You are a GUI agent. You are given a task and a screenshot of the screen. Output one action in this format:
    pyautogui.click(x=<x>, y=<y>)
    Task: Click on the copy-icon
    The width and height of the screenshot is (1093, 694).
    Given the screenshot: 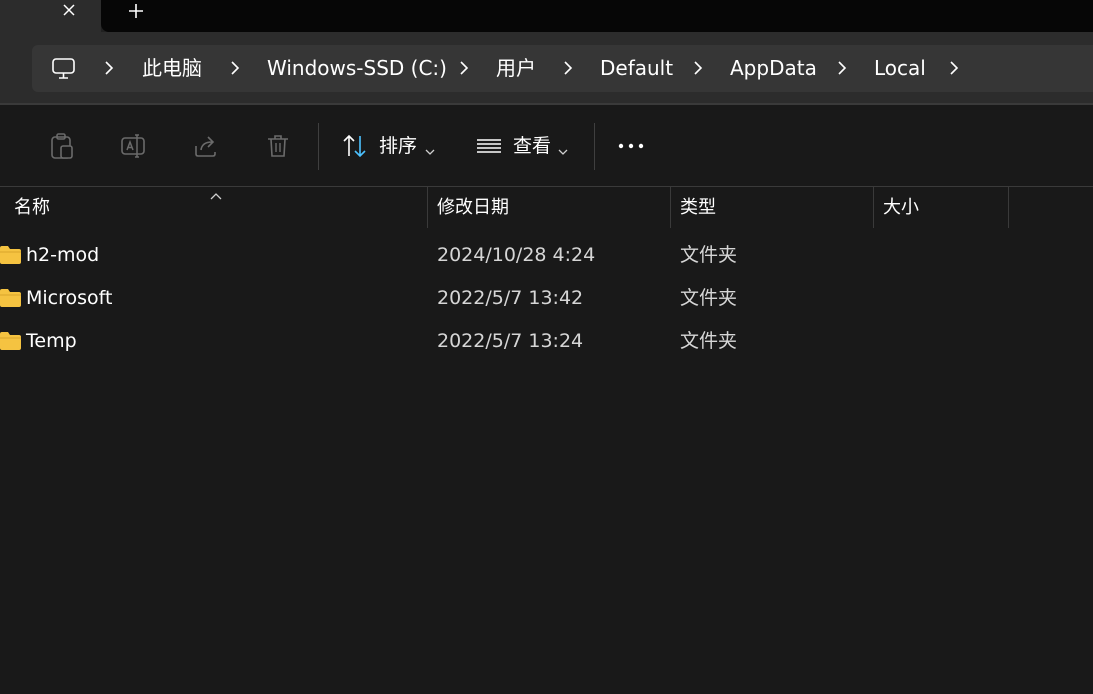 What is the action you would take?
    pyautogui.click(x=2, y=146)
    